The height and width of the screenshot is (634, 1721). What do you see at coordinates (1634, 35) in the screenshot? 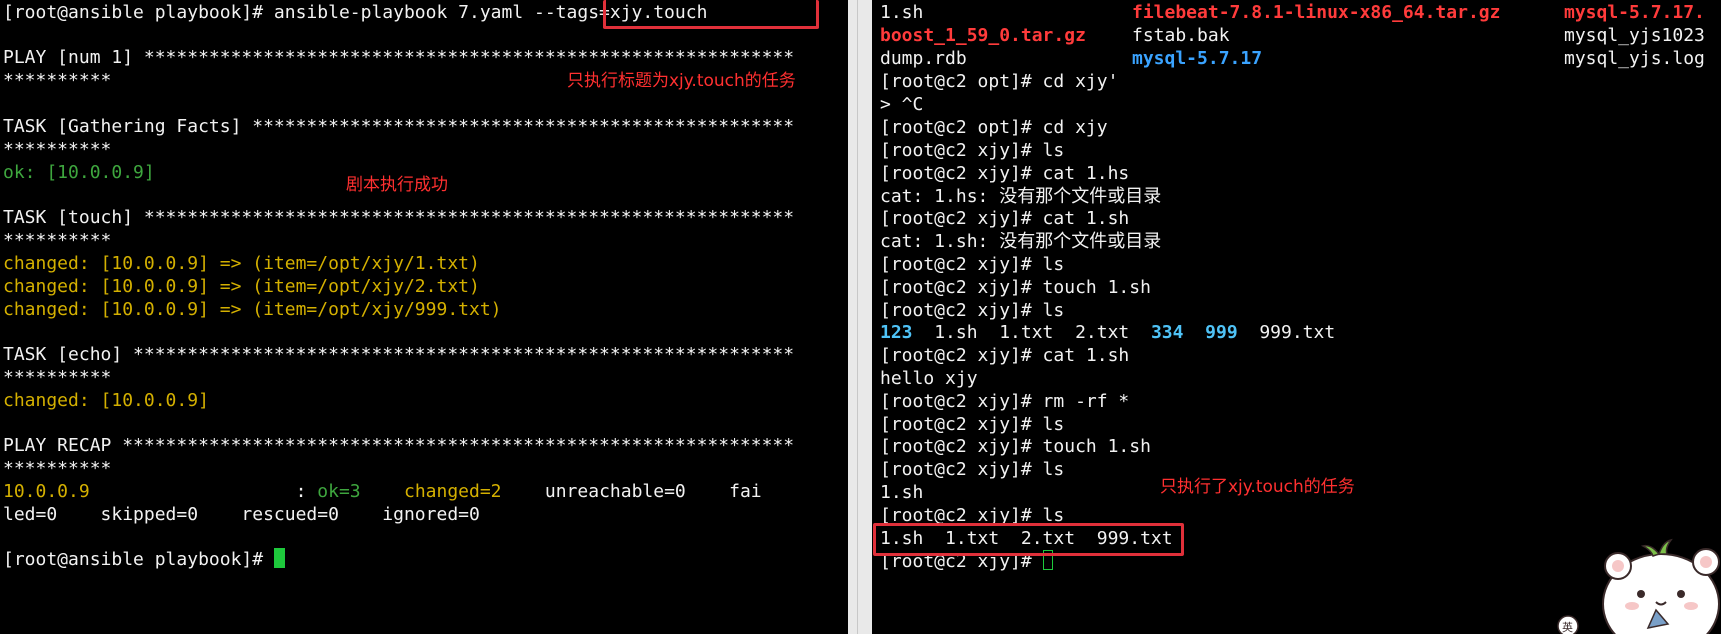
I see `ls-cell-mysql-yjs: mysql_yjs1023` at bounding box center [1634, 35].